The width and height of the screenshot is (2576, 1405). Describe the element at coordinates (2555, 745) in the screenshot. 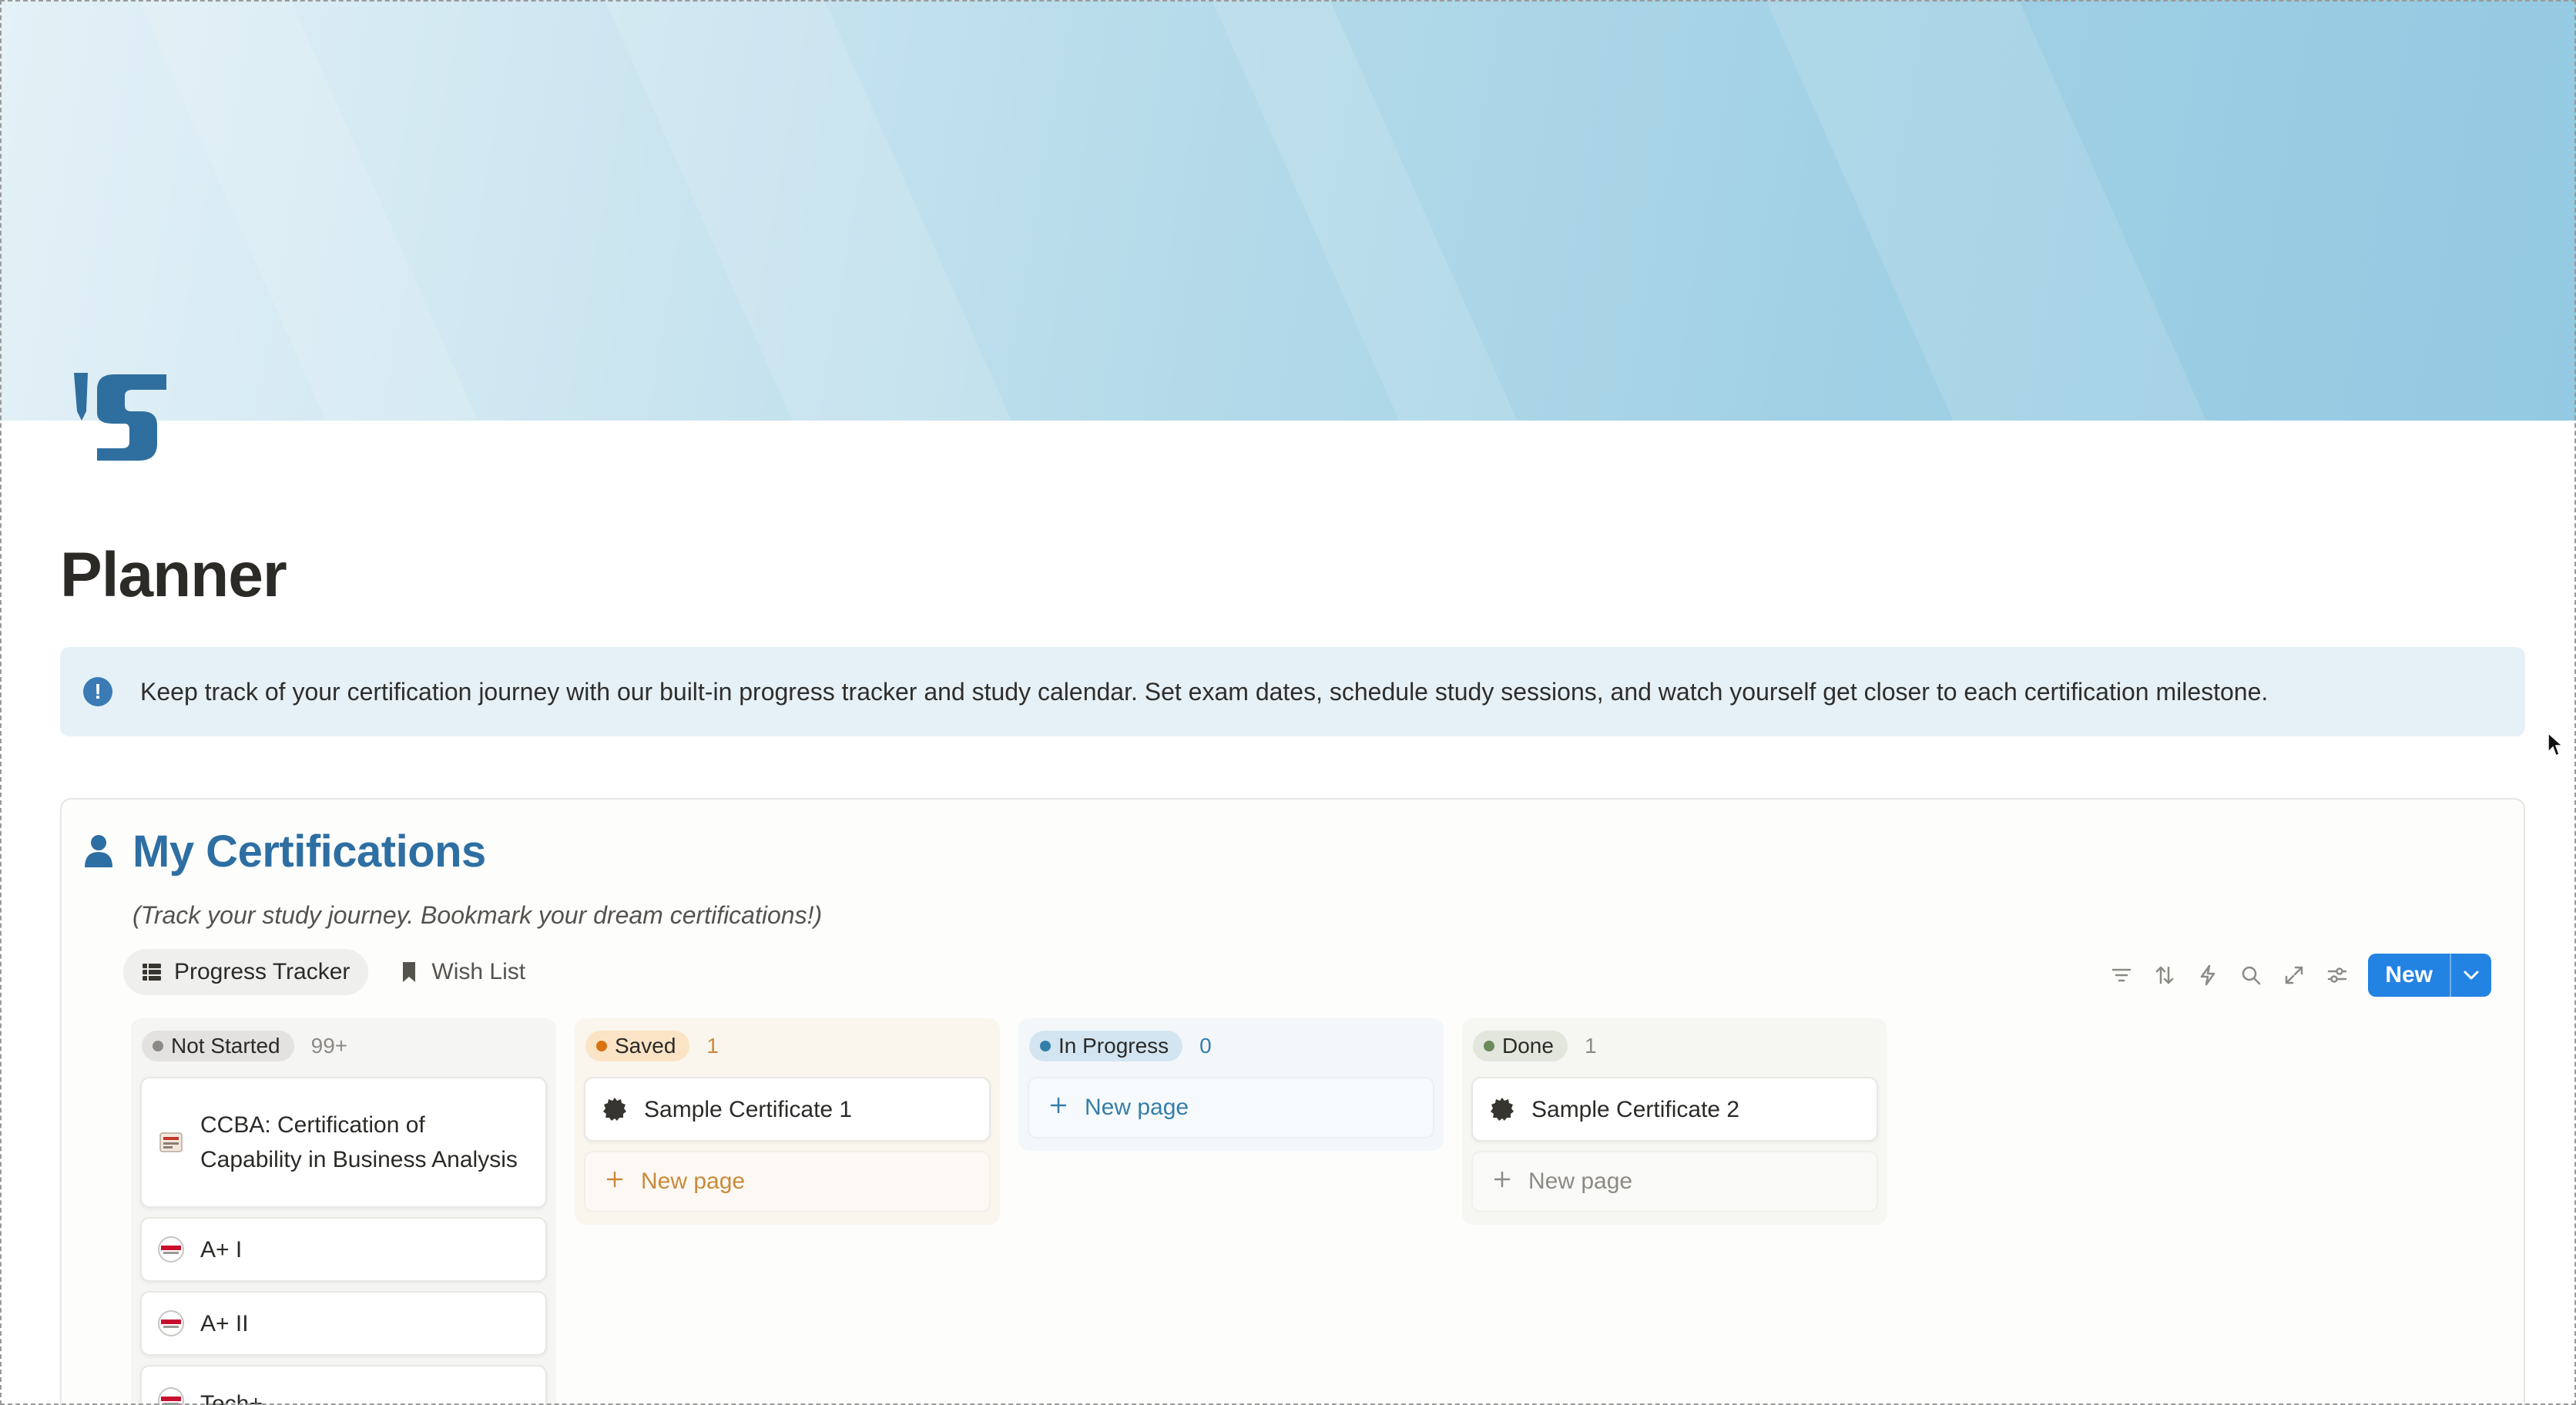

I see `mouse-cursor-icon` at that location.